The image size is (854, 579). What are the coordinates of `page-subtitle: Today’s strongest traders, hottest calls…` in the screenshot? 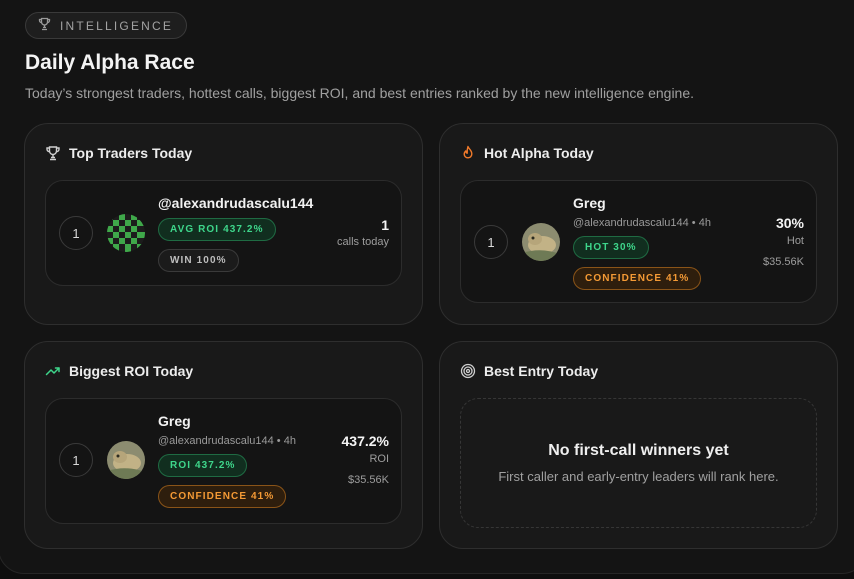 It's located at (360, 93).